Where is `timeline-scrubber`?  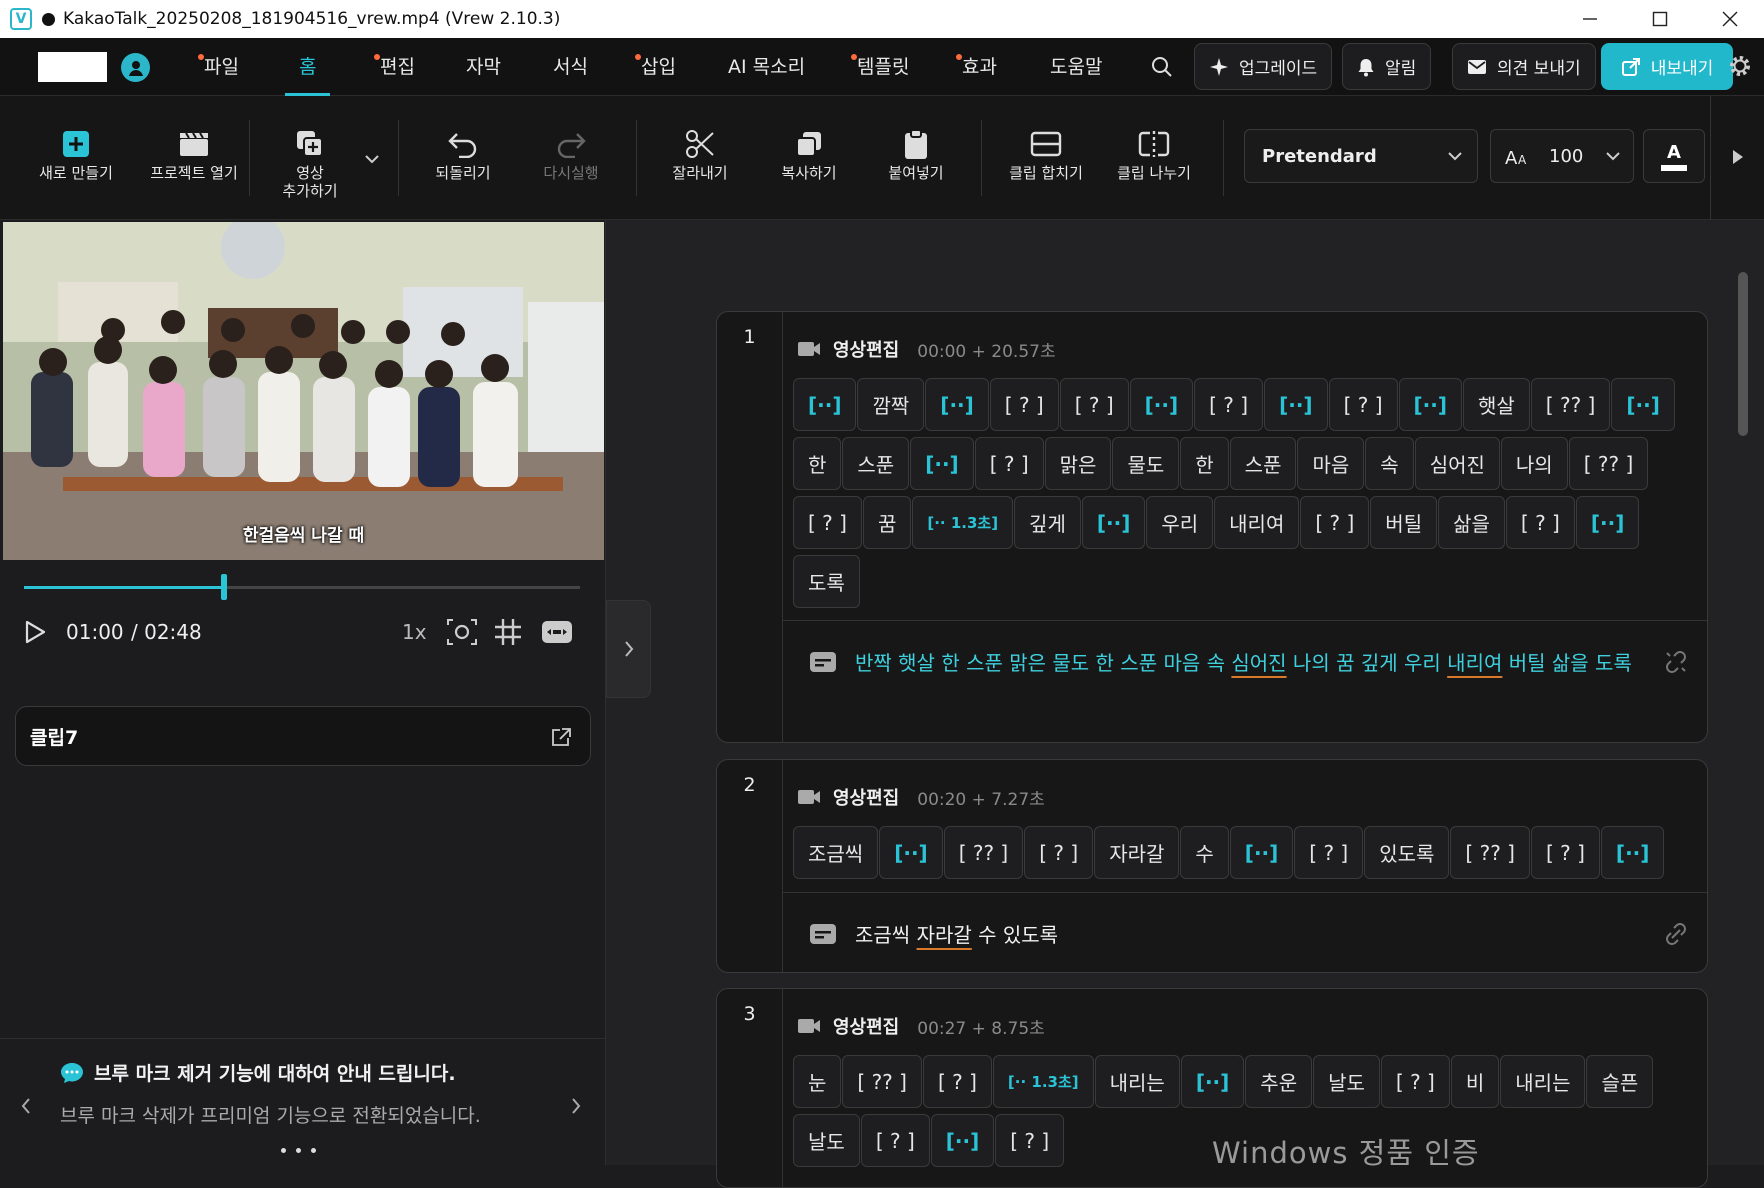
timeline-scrubber is located at coordinates (224, 587).